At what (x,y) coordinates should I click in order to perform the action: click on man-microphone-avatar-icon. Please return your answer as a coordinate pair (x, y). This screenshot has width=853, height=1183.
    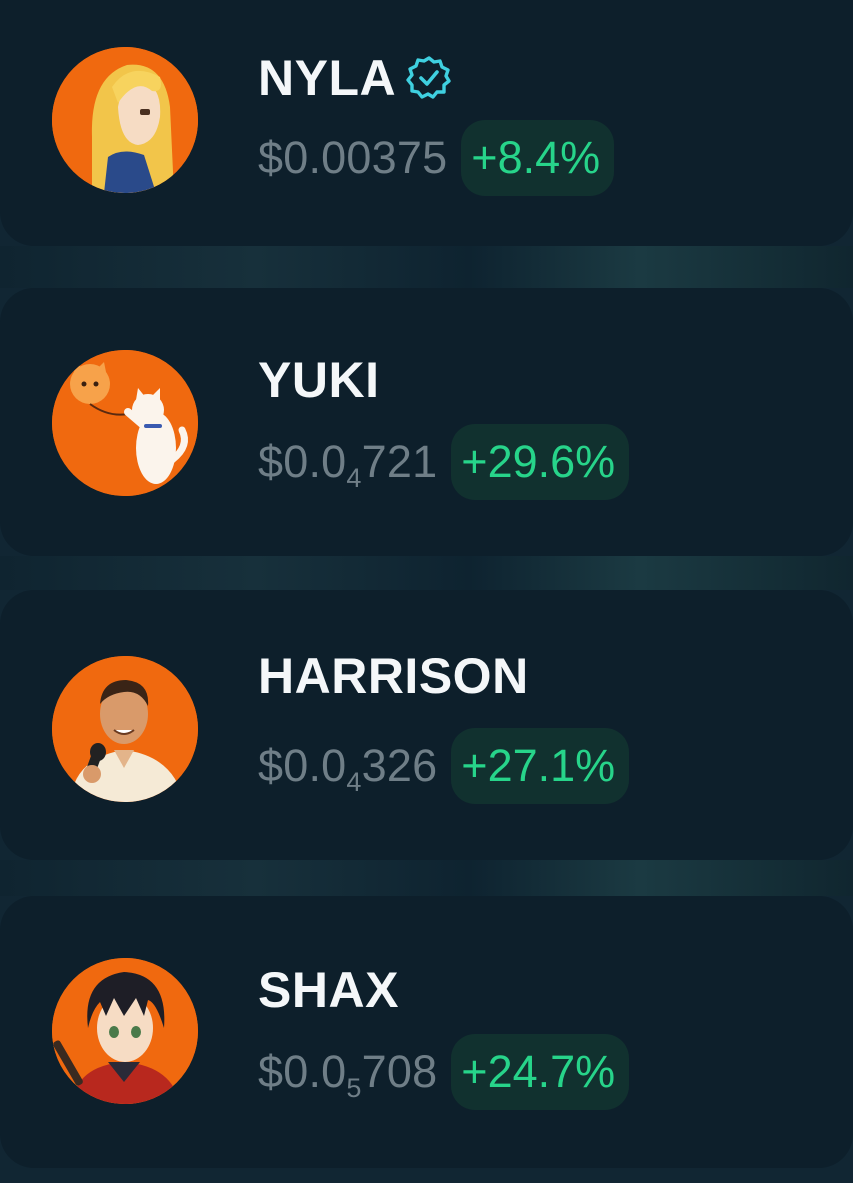
    Looking at the image, I should click on (125, 729).